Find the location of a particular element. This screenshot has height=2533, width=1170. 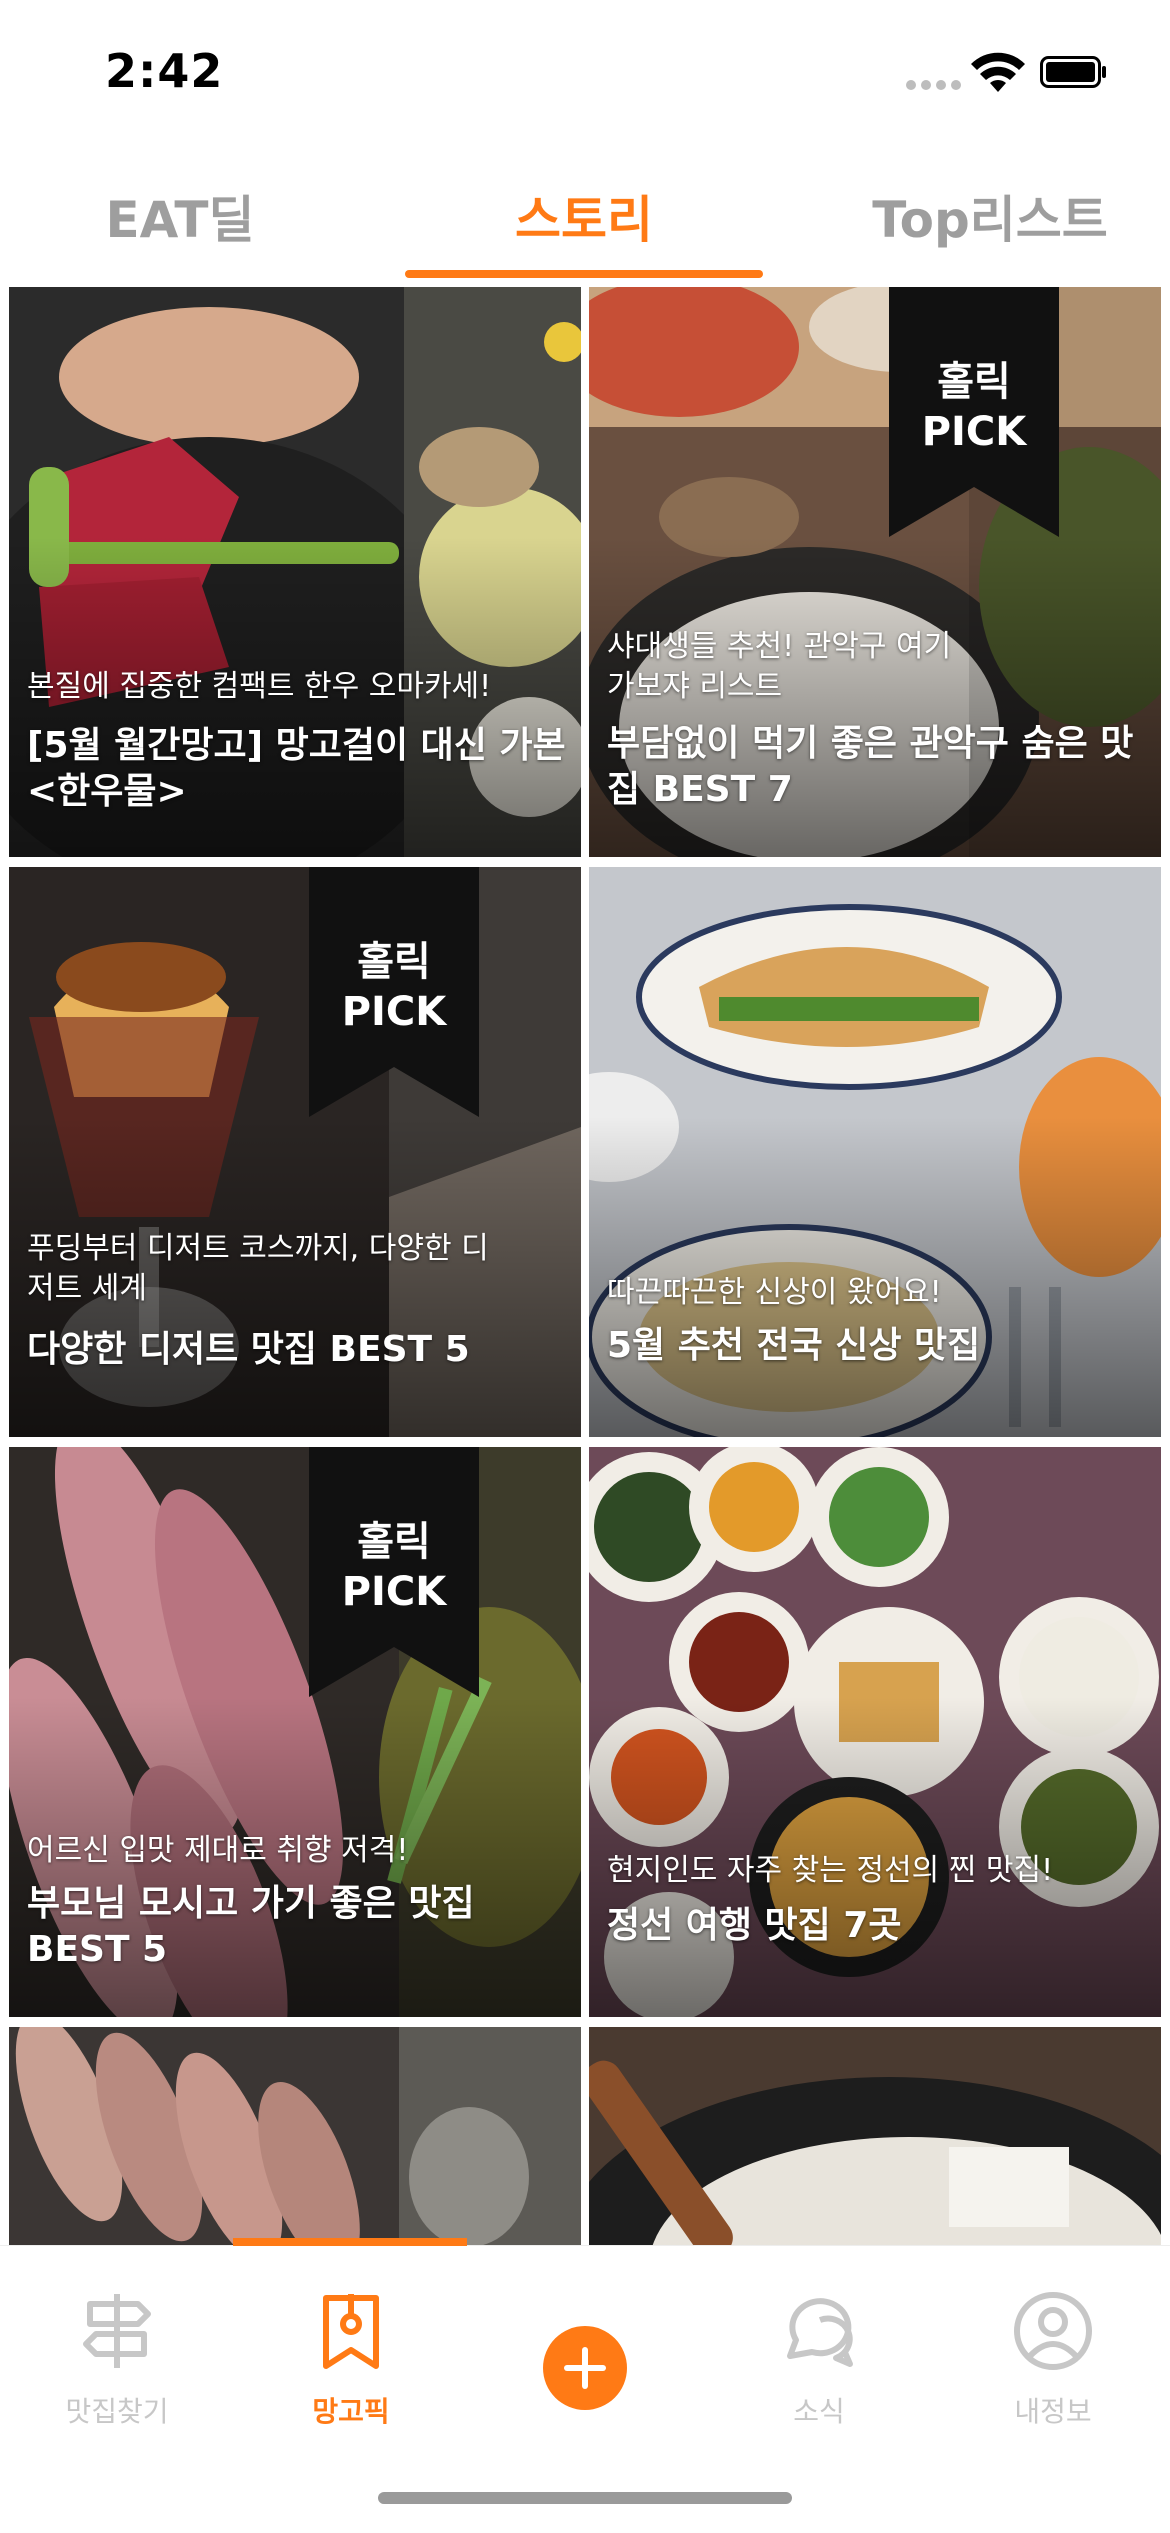

cellular-signal-icon is located at coordinates (934, 87).